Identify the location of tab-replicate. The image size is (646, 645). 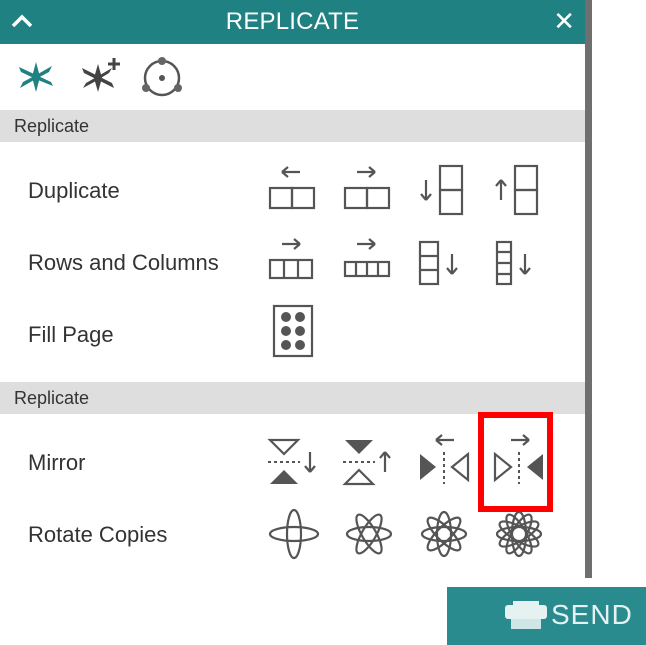
(36, 77).